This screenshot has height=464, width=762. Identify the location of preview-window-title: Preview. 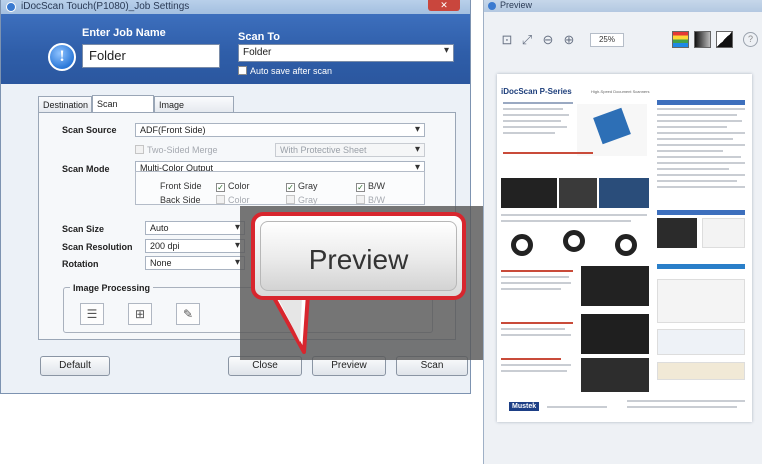
(516, 5).